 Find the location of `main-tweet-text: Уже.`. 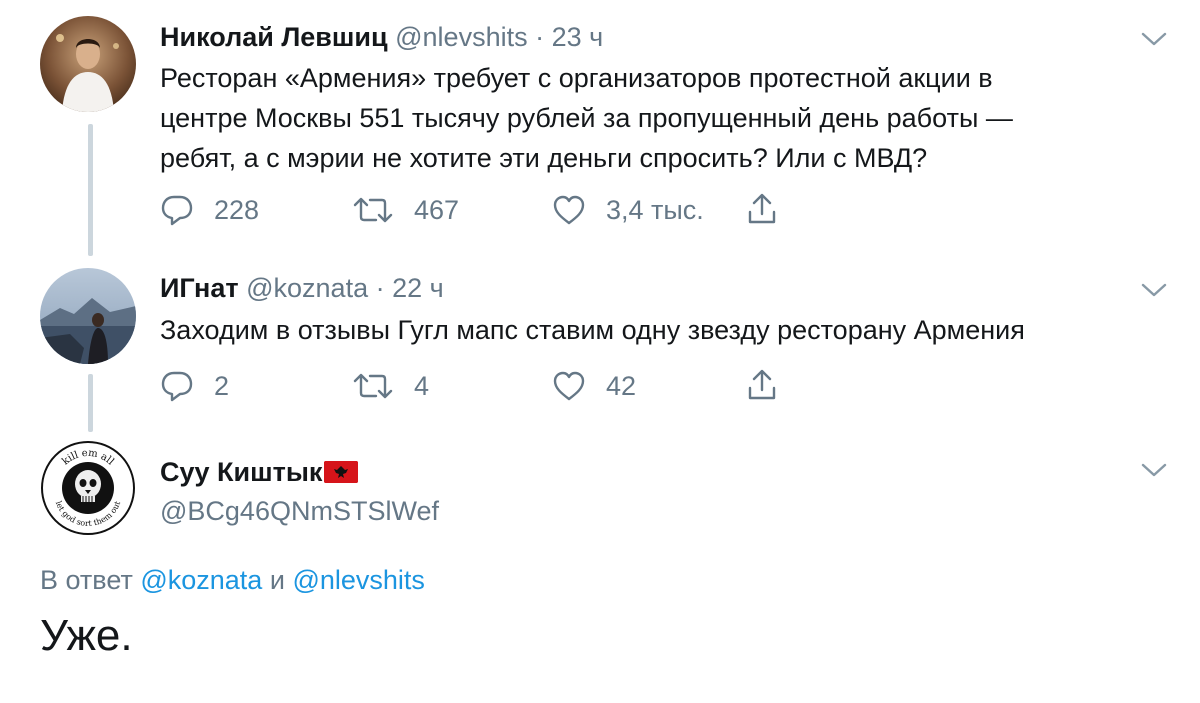

main-tweet-text: Уже. is located at coordinates (86, 635).